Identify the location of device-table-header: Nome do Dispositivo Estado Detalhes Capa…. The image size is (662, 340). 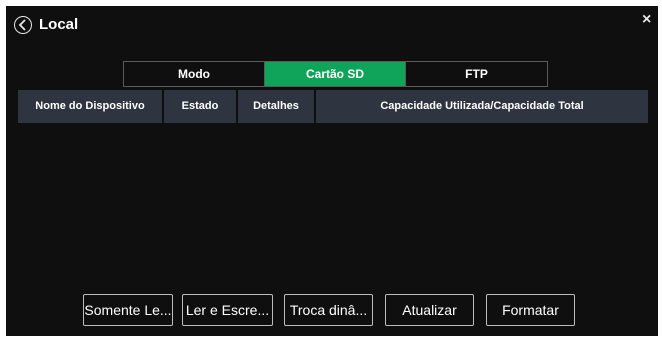
(333, 106).